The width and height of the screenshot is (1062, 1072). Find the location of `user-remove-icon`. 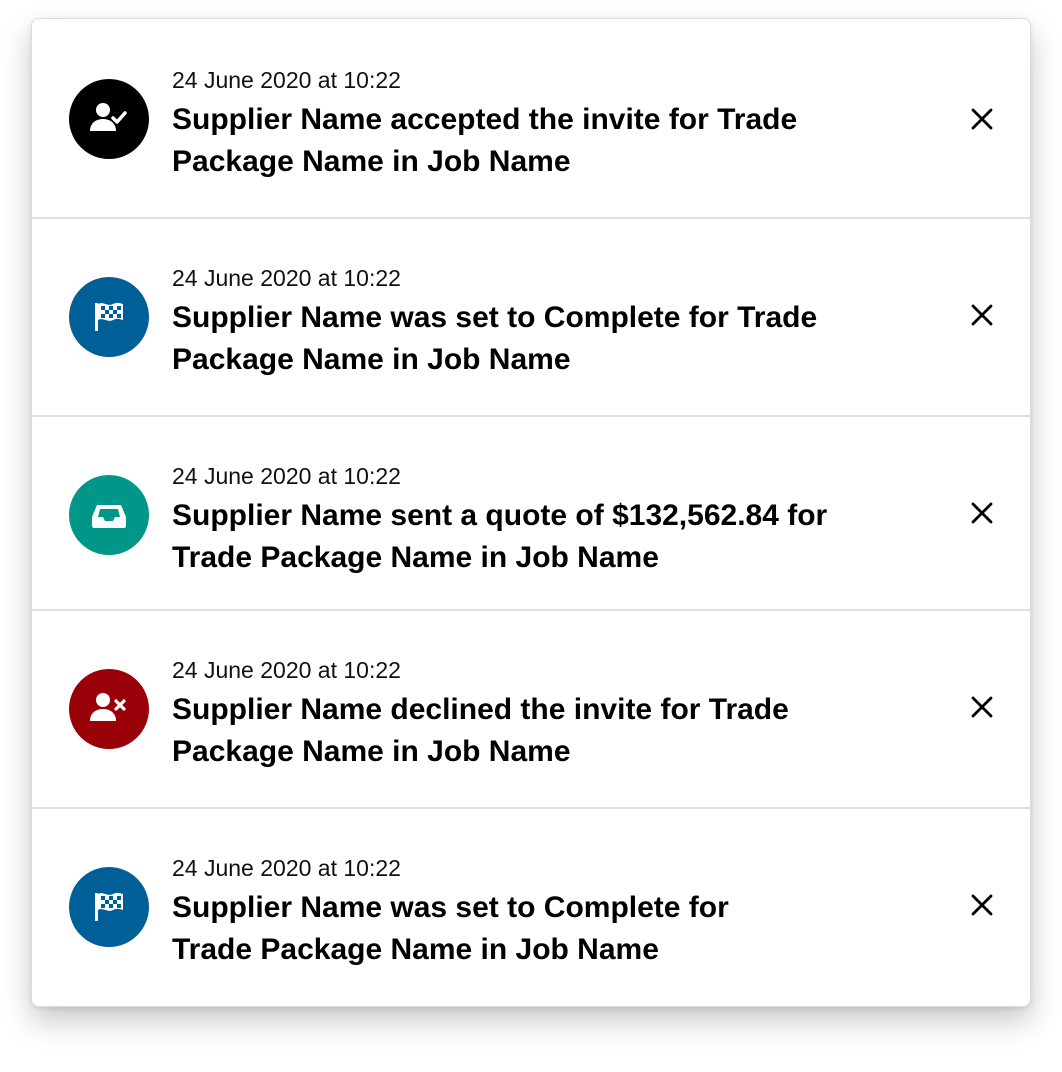

user-remove-icon is located at coordinates (109, 709).